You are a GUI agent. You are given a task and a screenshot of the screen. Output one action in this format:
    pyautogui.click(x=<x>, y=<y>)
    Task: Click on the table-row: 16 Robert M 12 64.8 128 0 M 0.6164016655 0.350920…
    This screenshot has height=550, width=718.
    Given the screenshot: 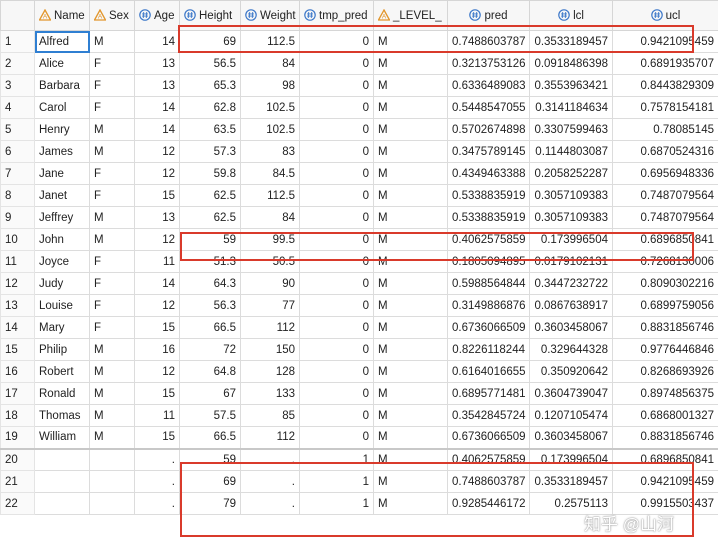 What is the action you would take?
    pyautogui.click(x=359, y=371)
    